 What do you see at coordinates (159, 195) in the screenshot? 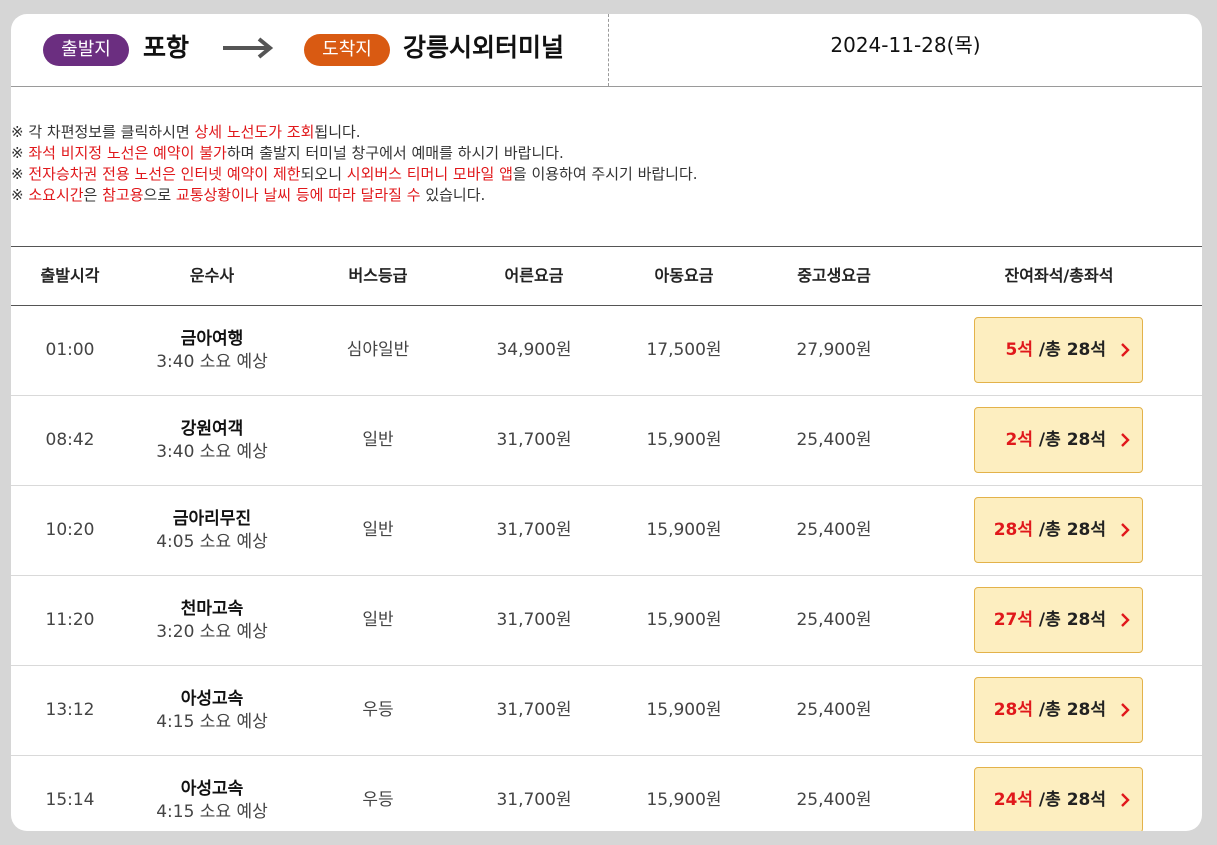
I see `notice-text: 으로` at bounding box center [159, 195].